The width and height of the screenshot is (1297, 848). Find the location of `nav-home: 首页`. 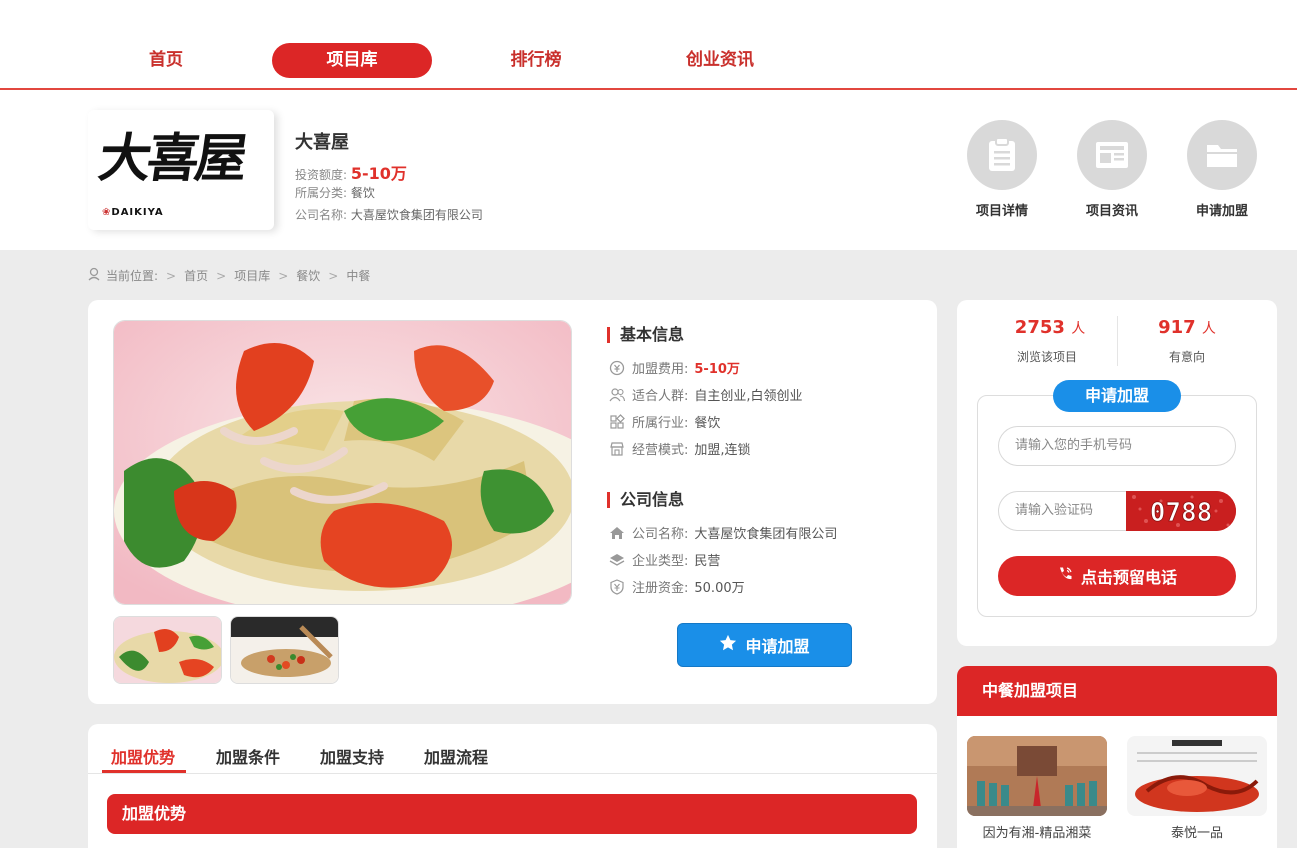

nav-home: 首页 is located at coordinates (166, 60).